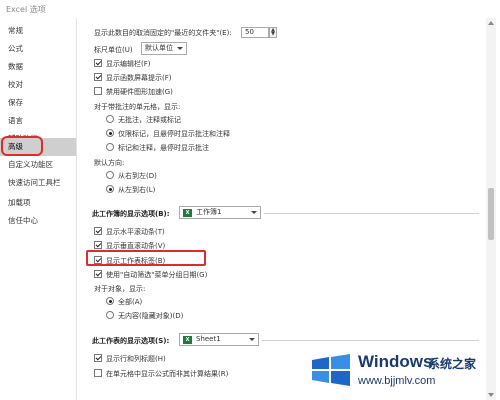  What do you see at coordinates (137, 190) in the screenshot?
I see `direction-ltr-label: 从左到右(L)` at bounding box center [137, 190].